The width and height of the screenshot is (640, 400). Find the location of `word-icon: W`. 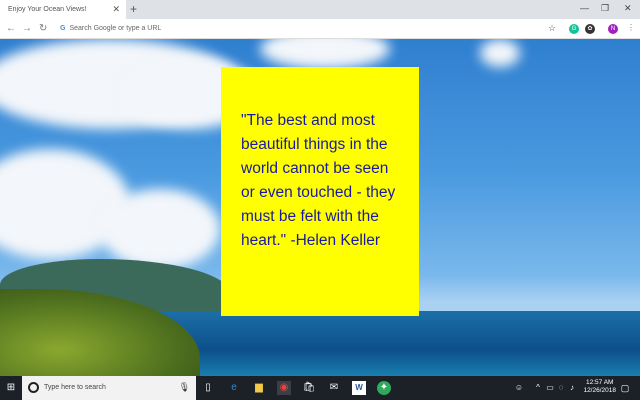

word-icon: W is located at coordinates (359, 388).